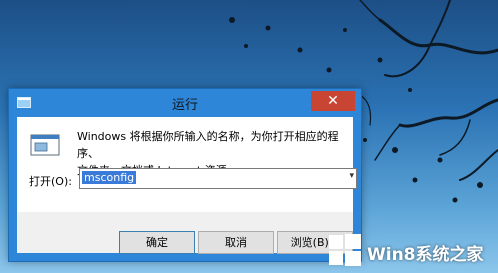 The height and width of the screenshot is (273, 498). Describe the element at coordinates (157, 242) in the screenshot. I see `ok-button: 确定` at that location.